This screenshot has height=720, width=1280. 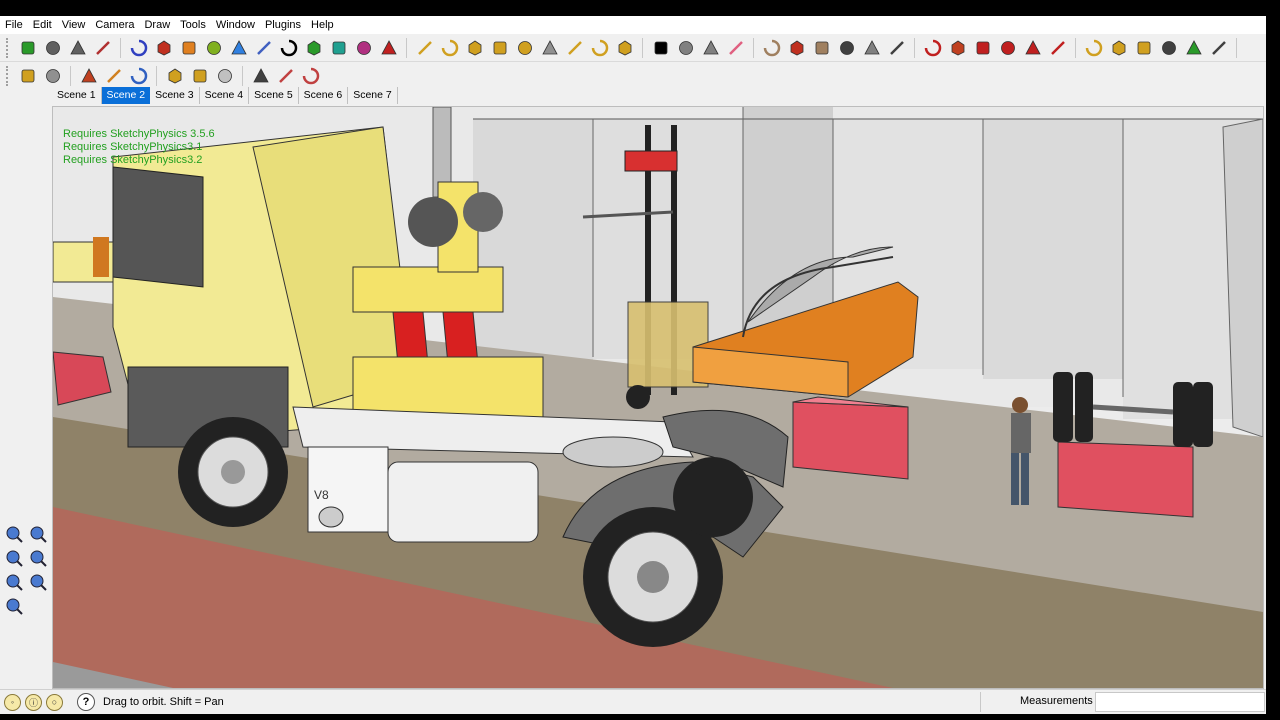 I want to click on scene-tab-5: Scene 5, so click(x=274, y=95).